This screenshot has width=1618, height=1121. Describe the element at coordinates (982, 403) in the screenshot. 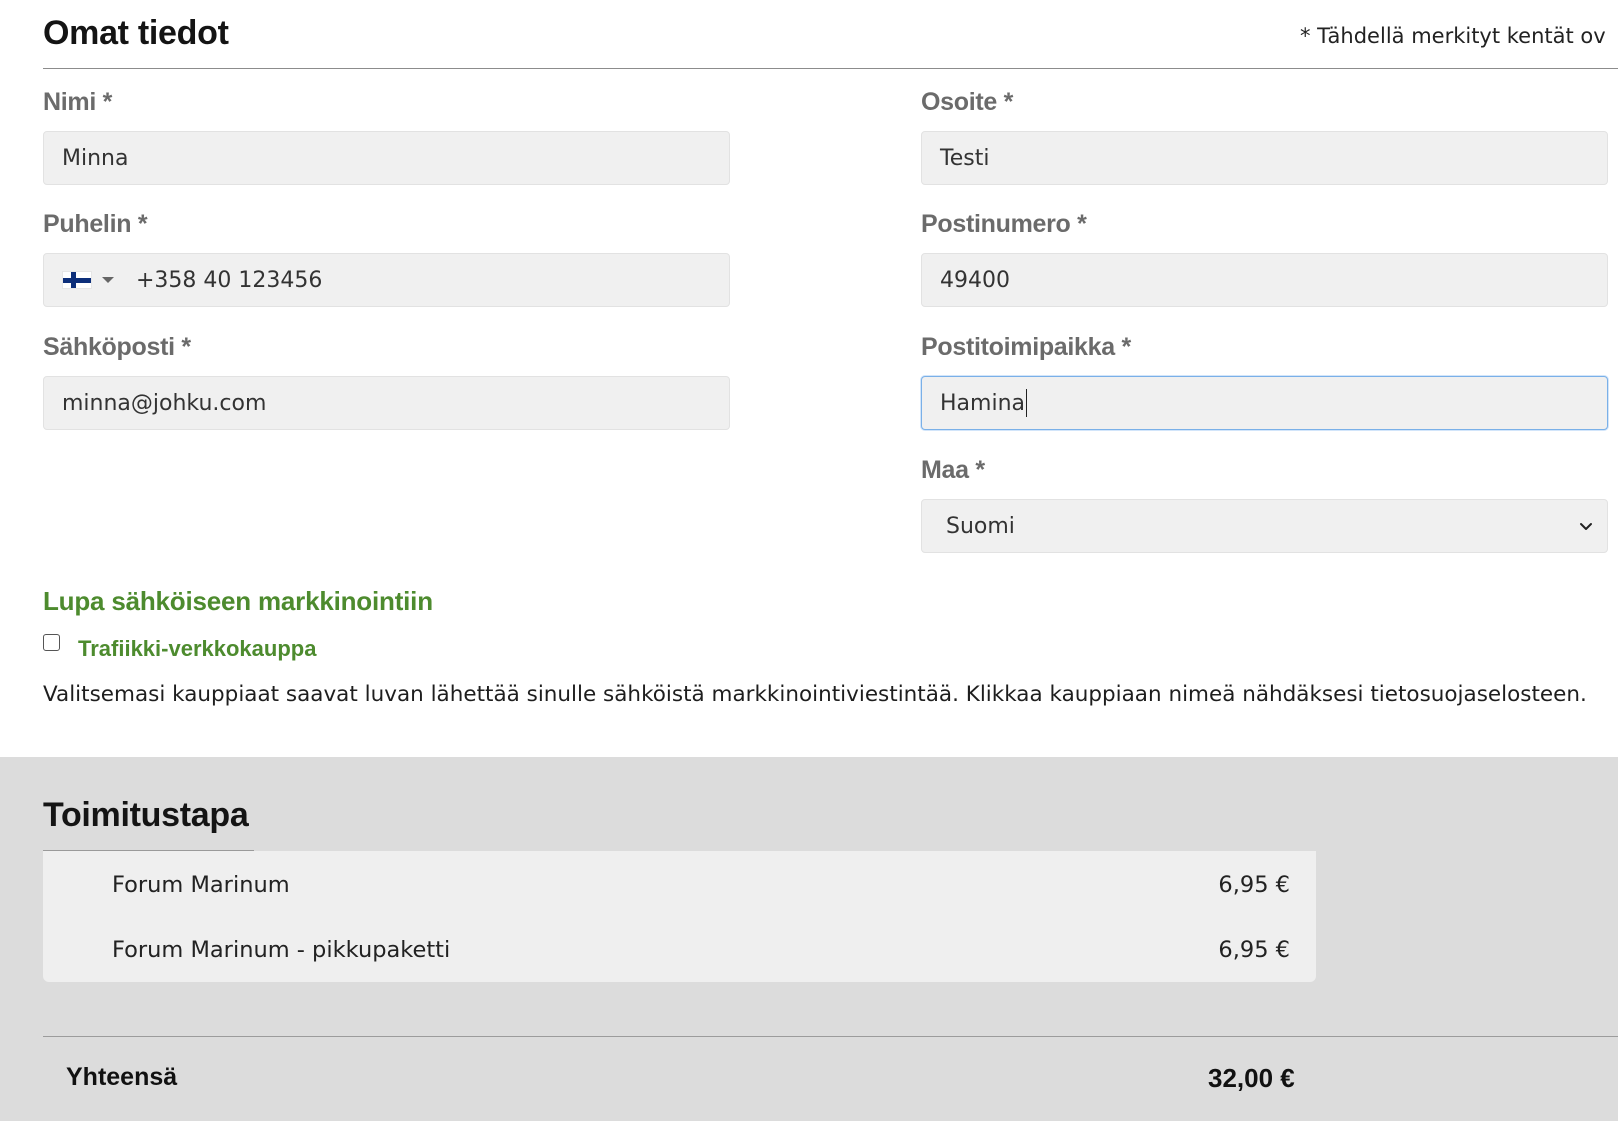

I see `city-value: Hamina` at that location.